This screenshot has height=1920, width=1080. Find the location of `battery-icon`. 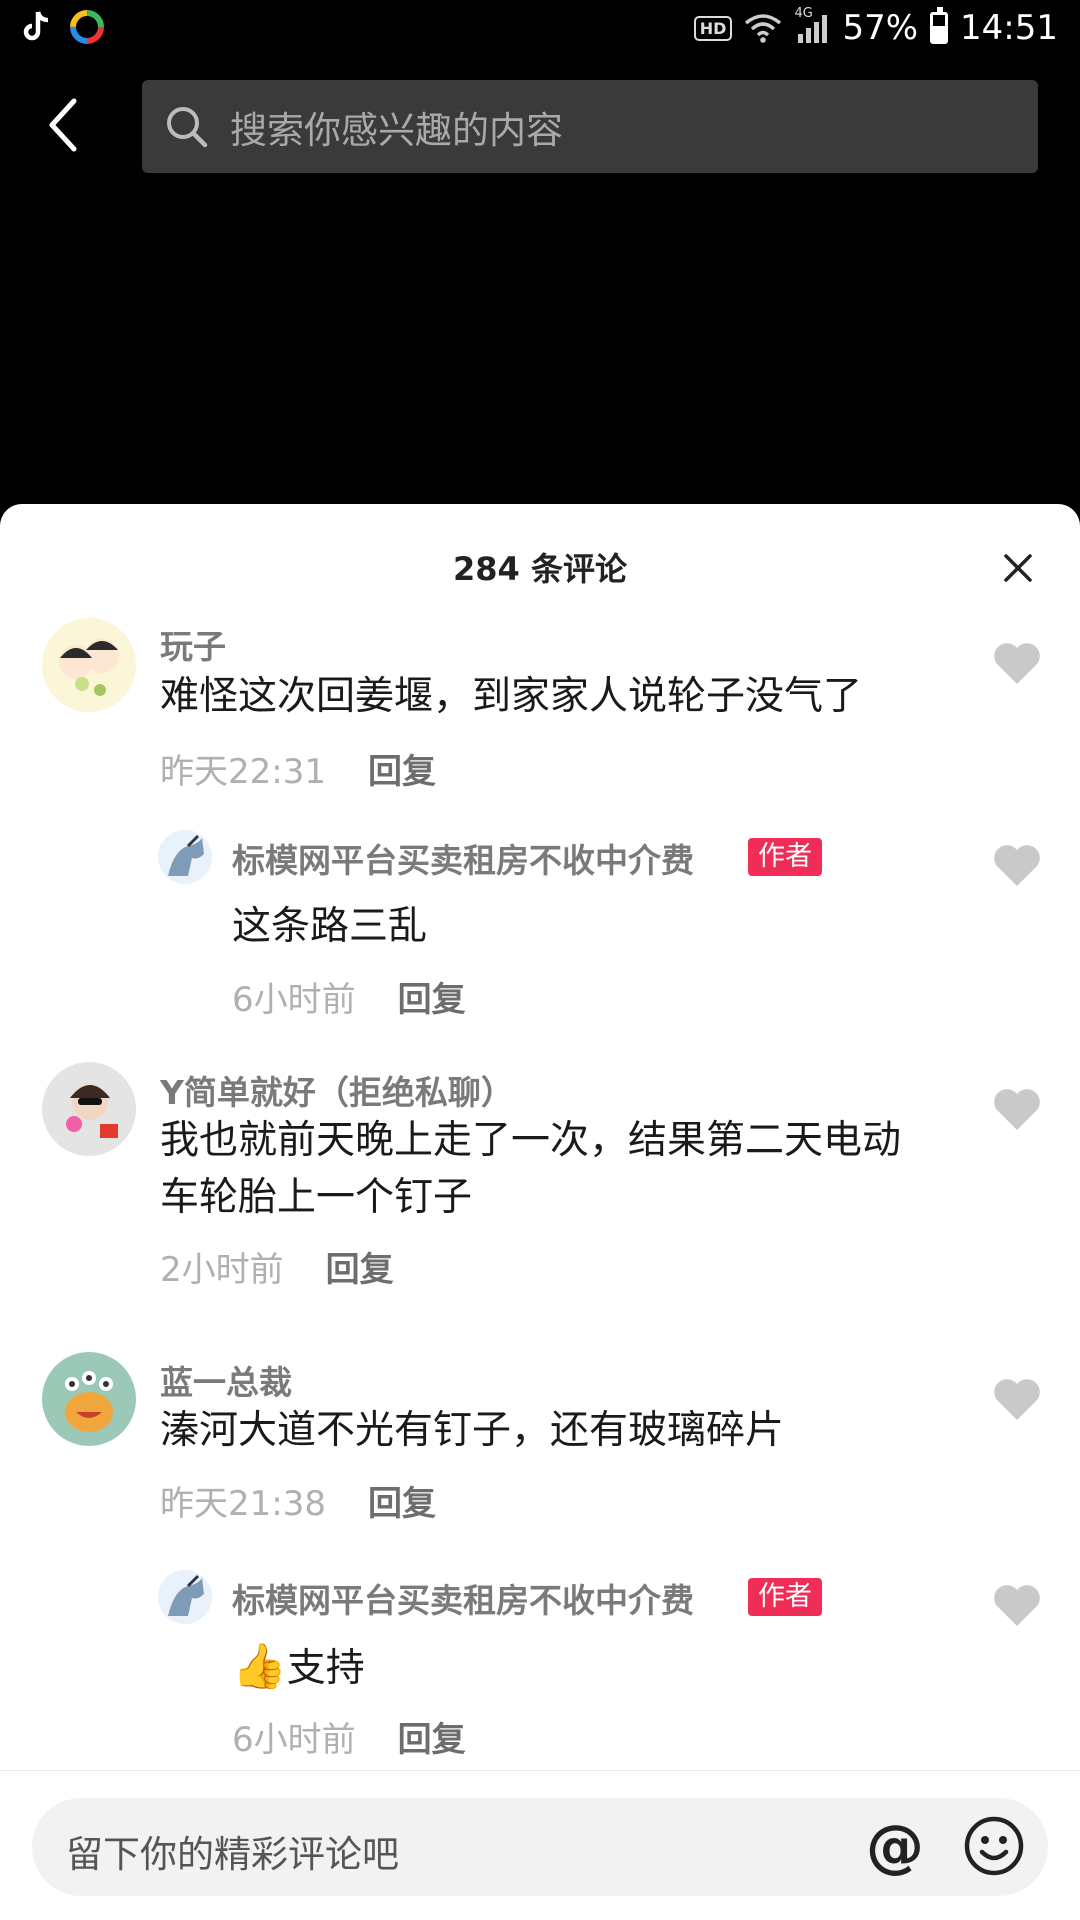

battery-icon is located at coordinates (939, 25).